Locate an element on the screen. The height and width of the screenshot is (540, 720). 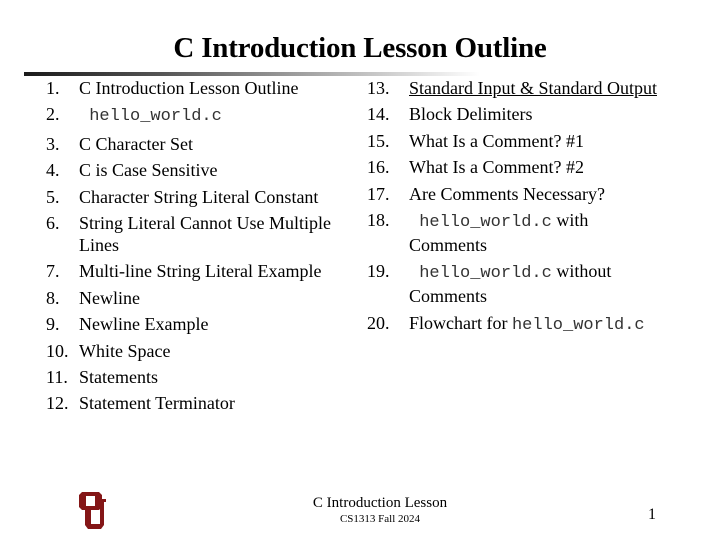
outline-item-label: What Is a Comment? #1 is located at coordinates (496, 140).